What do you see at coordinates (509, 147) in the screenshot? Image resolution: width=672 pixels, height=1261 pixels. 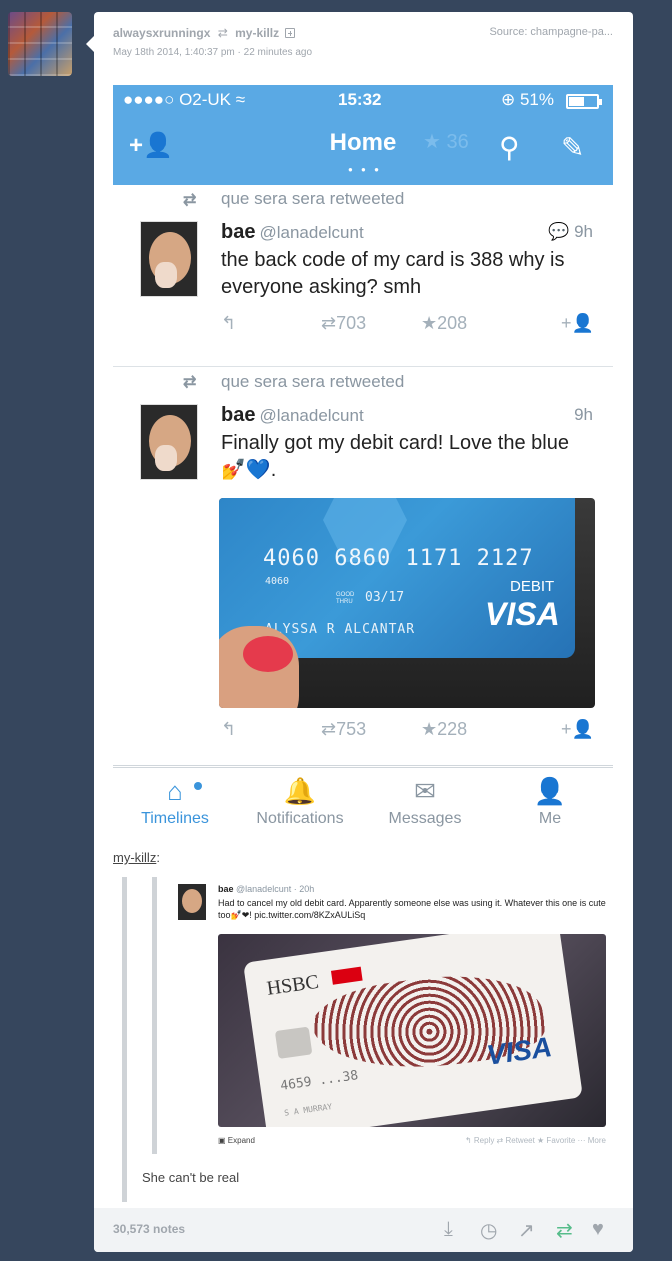 I see `search-icon: ⚲` at bounding box center [509, 147].